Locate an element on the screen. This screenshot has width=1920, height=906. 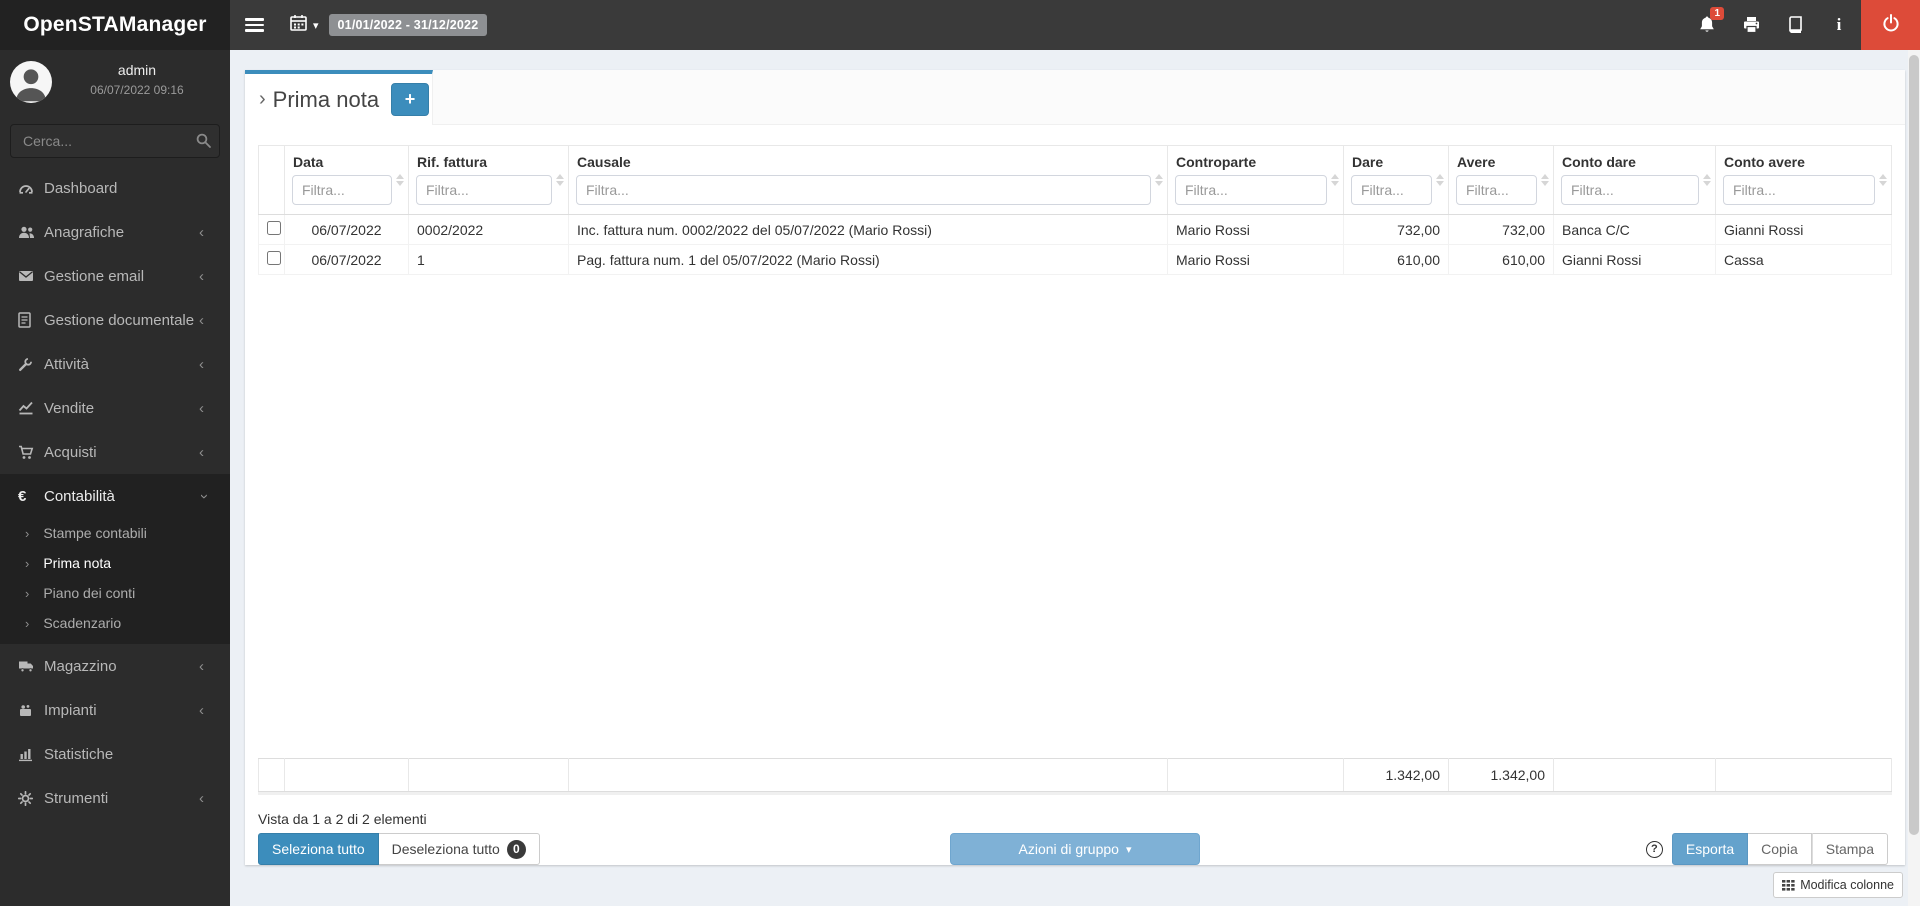
hamburger-icon is located at coordinates (254, 25).